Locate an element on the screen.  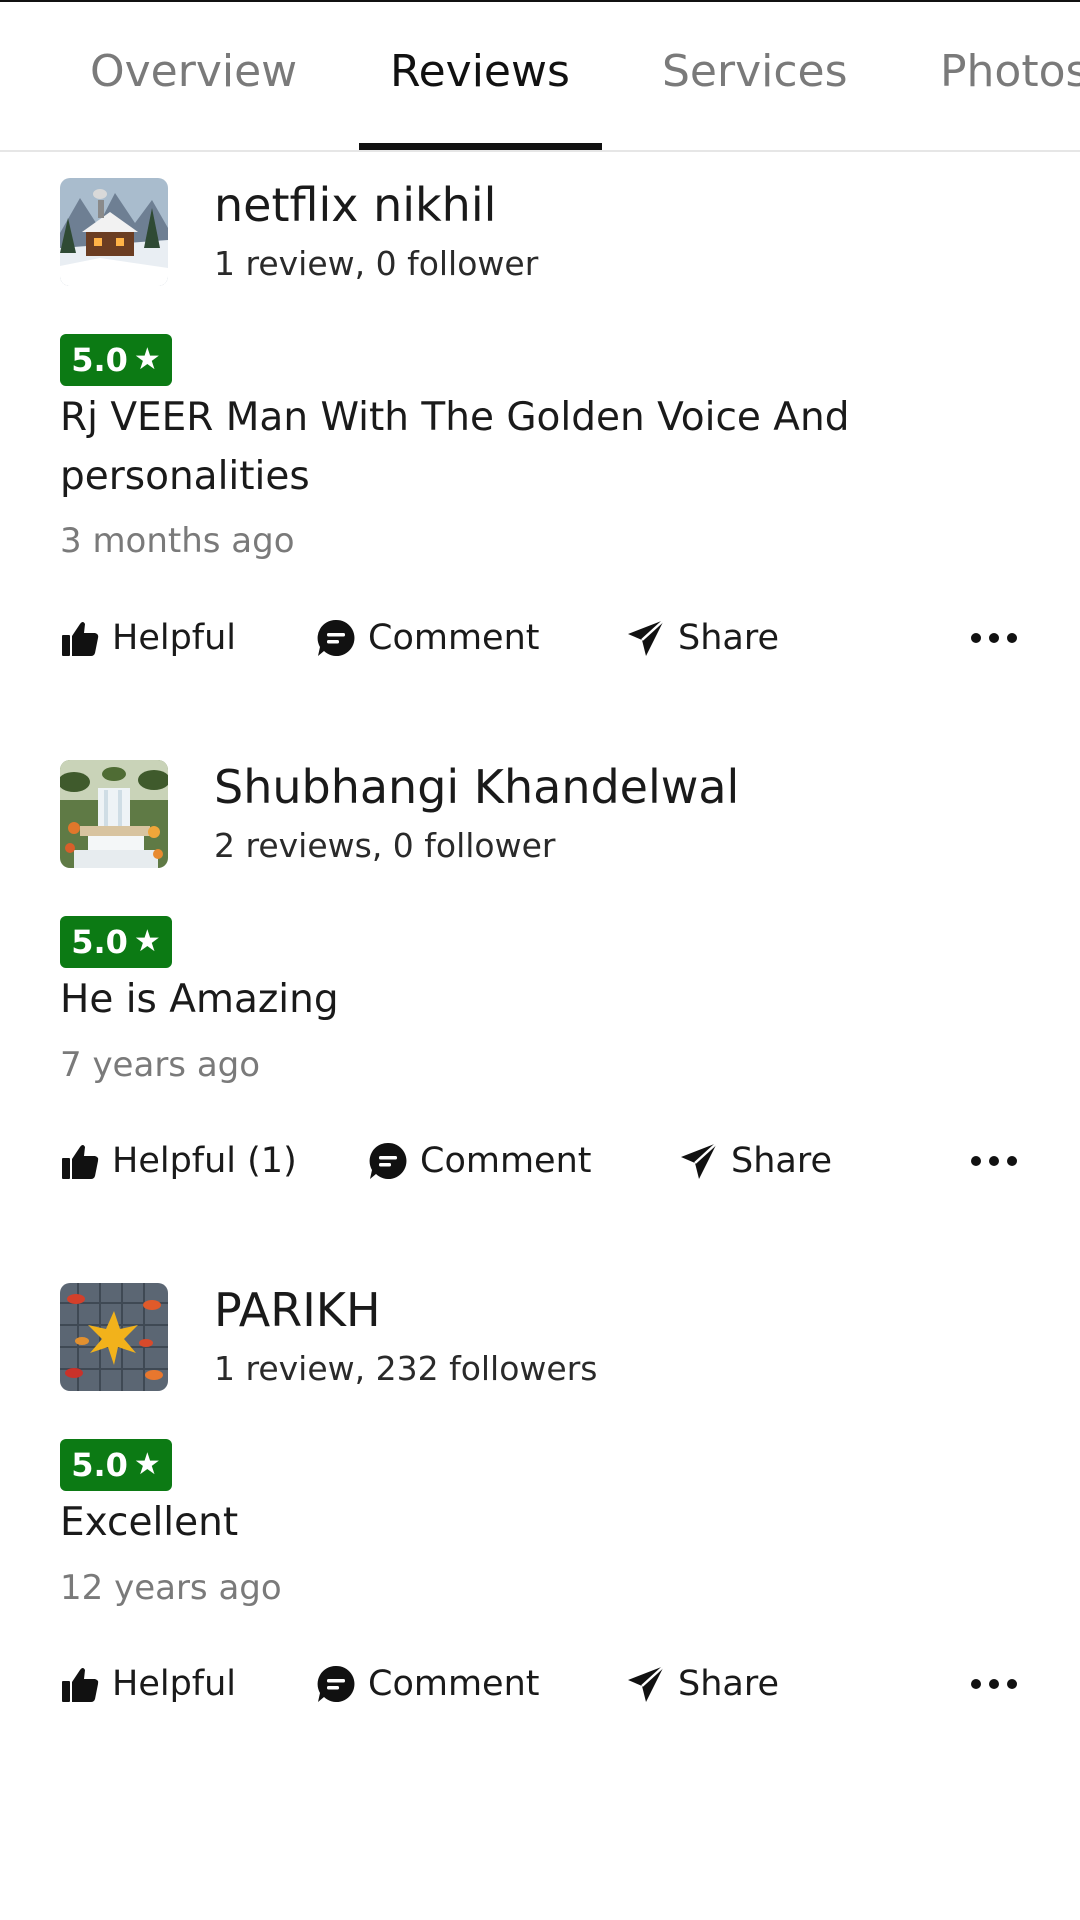
helpful-label: Helpful (1) is located at coordinates (204, 1161).